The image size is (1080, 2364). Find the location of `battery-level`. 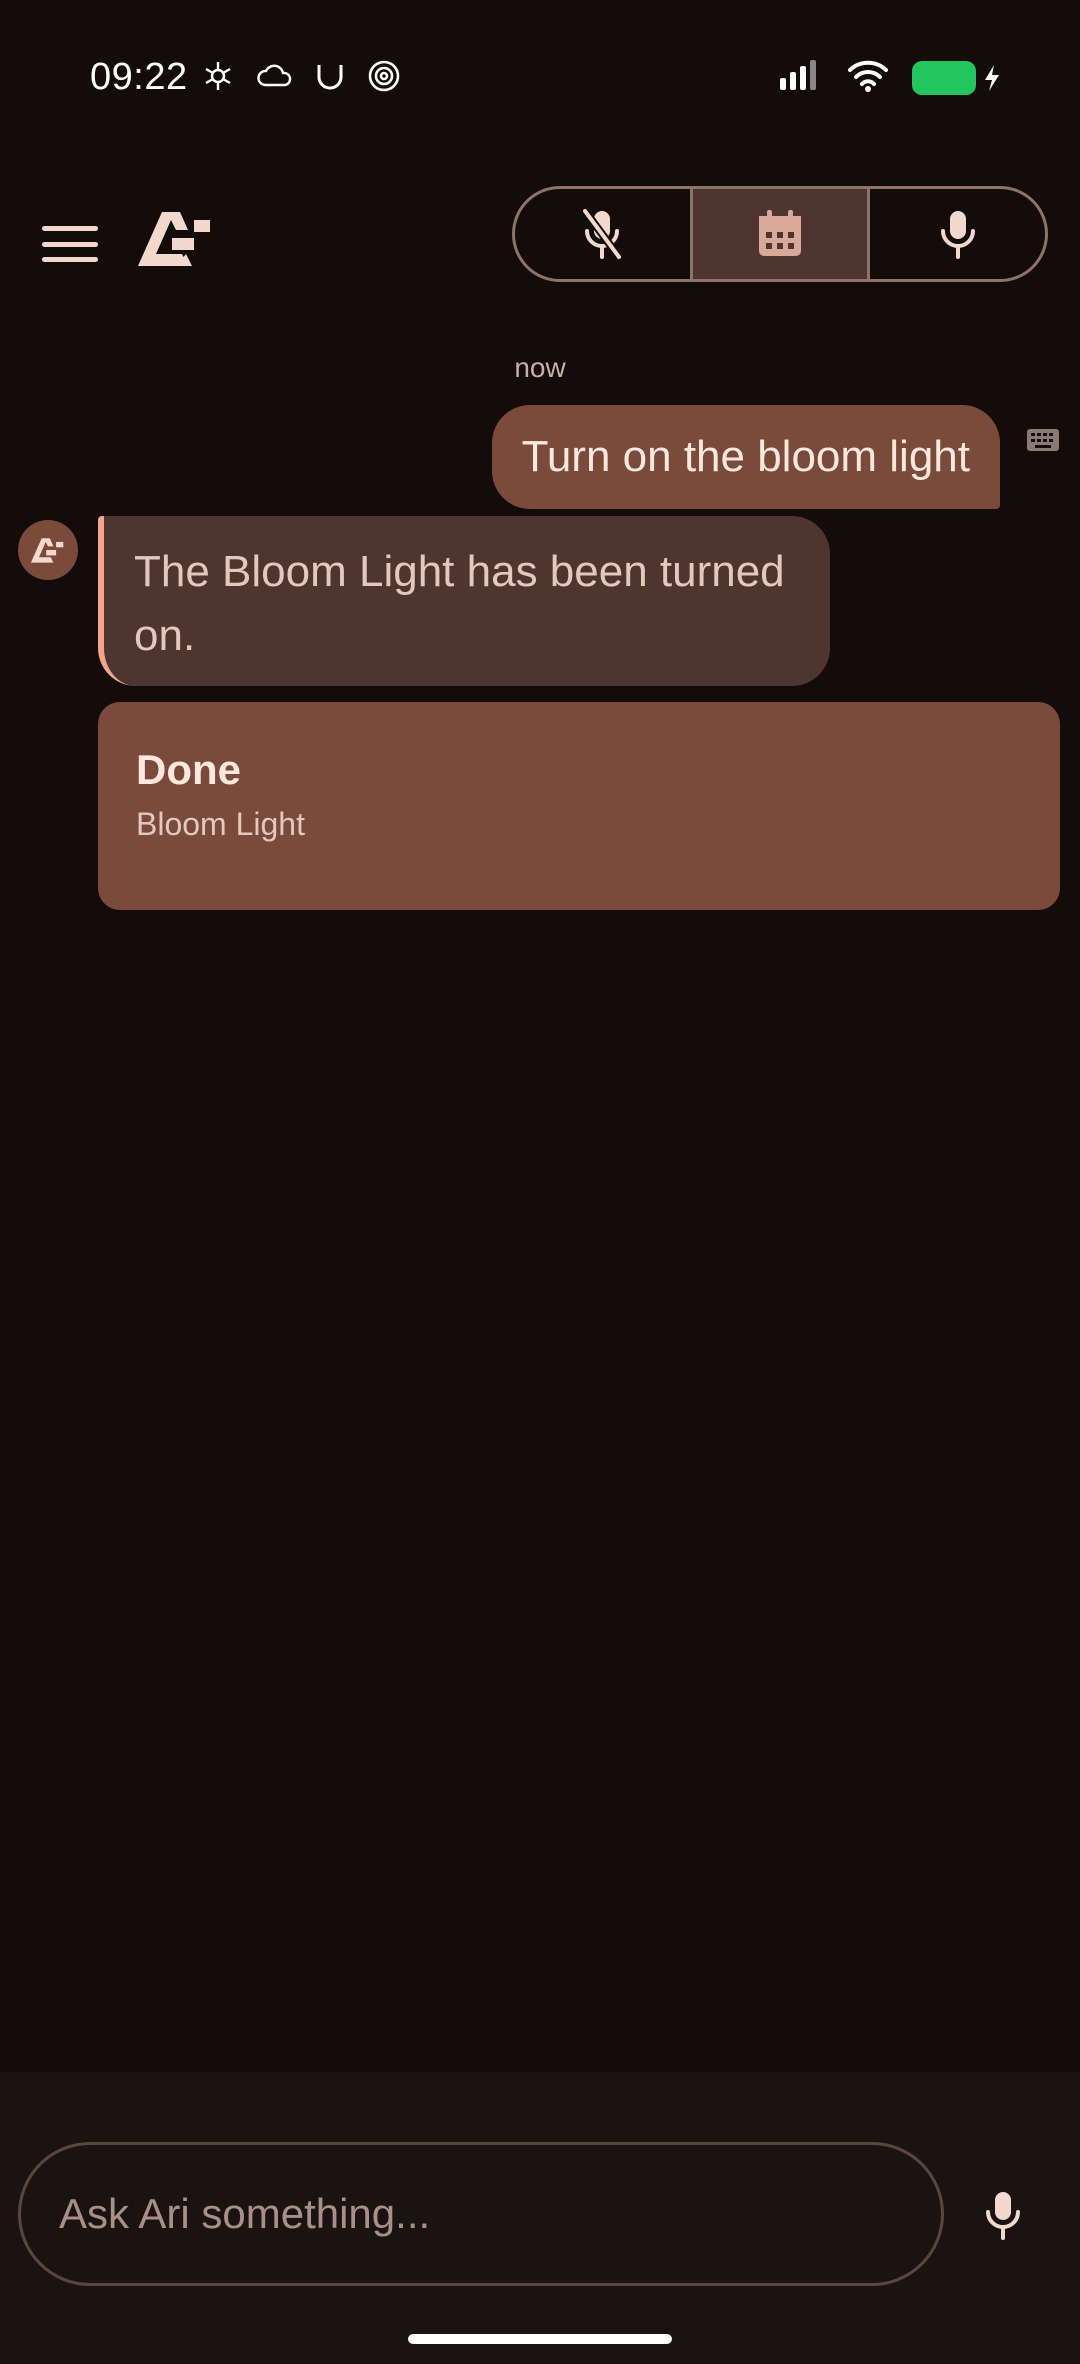

battery-level is located at coordinates (944, 77).